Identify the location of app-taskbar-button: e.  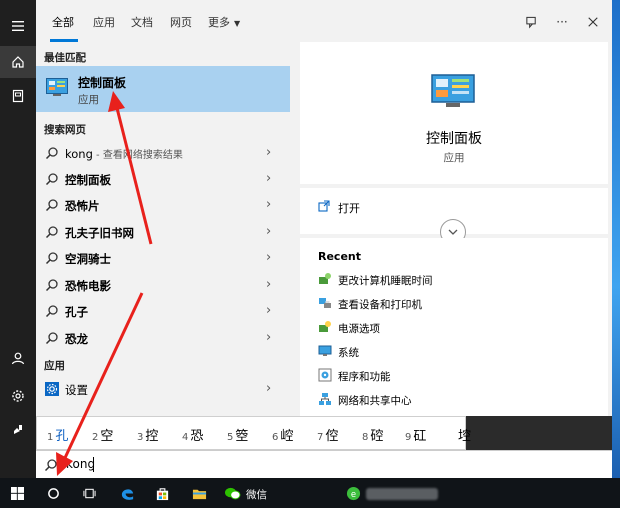
(353, 493).